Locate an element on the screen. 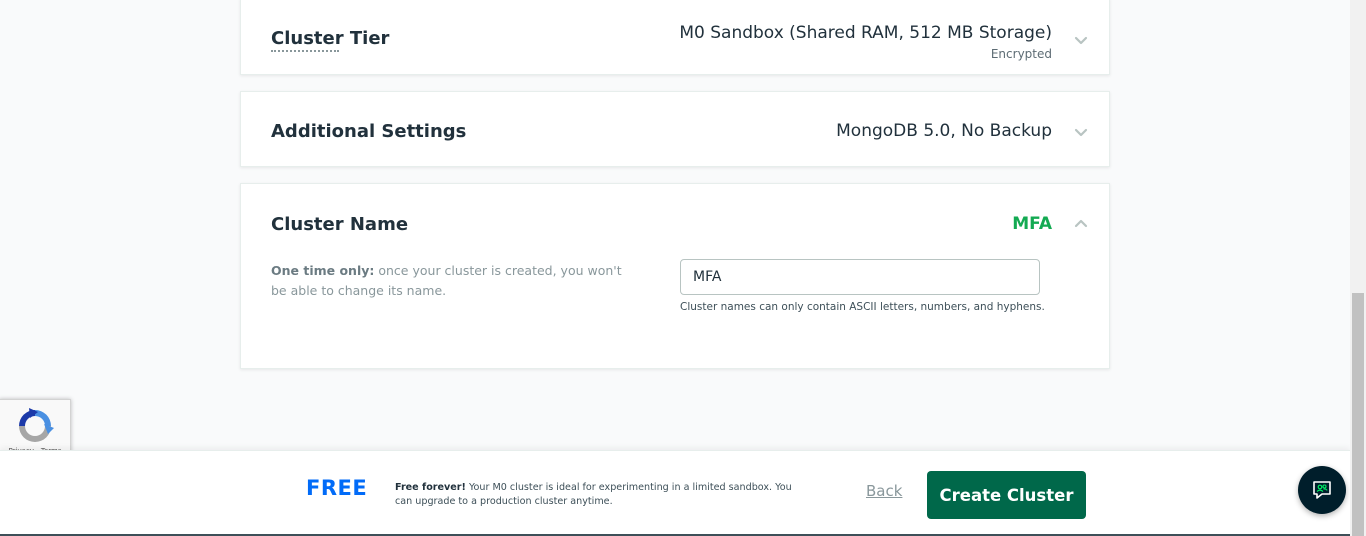 The image size is (1366, 536). recaptcha-icon is located at coordinates (36, 425).